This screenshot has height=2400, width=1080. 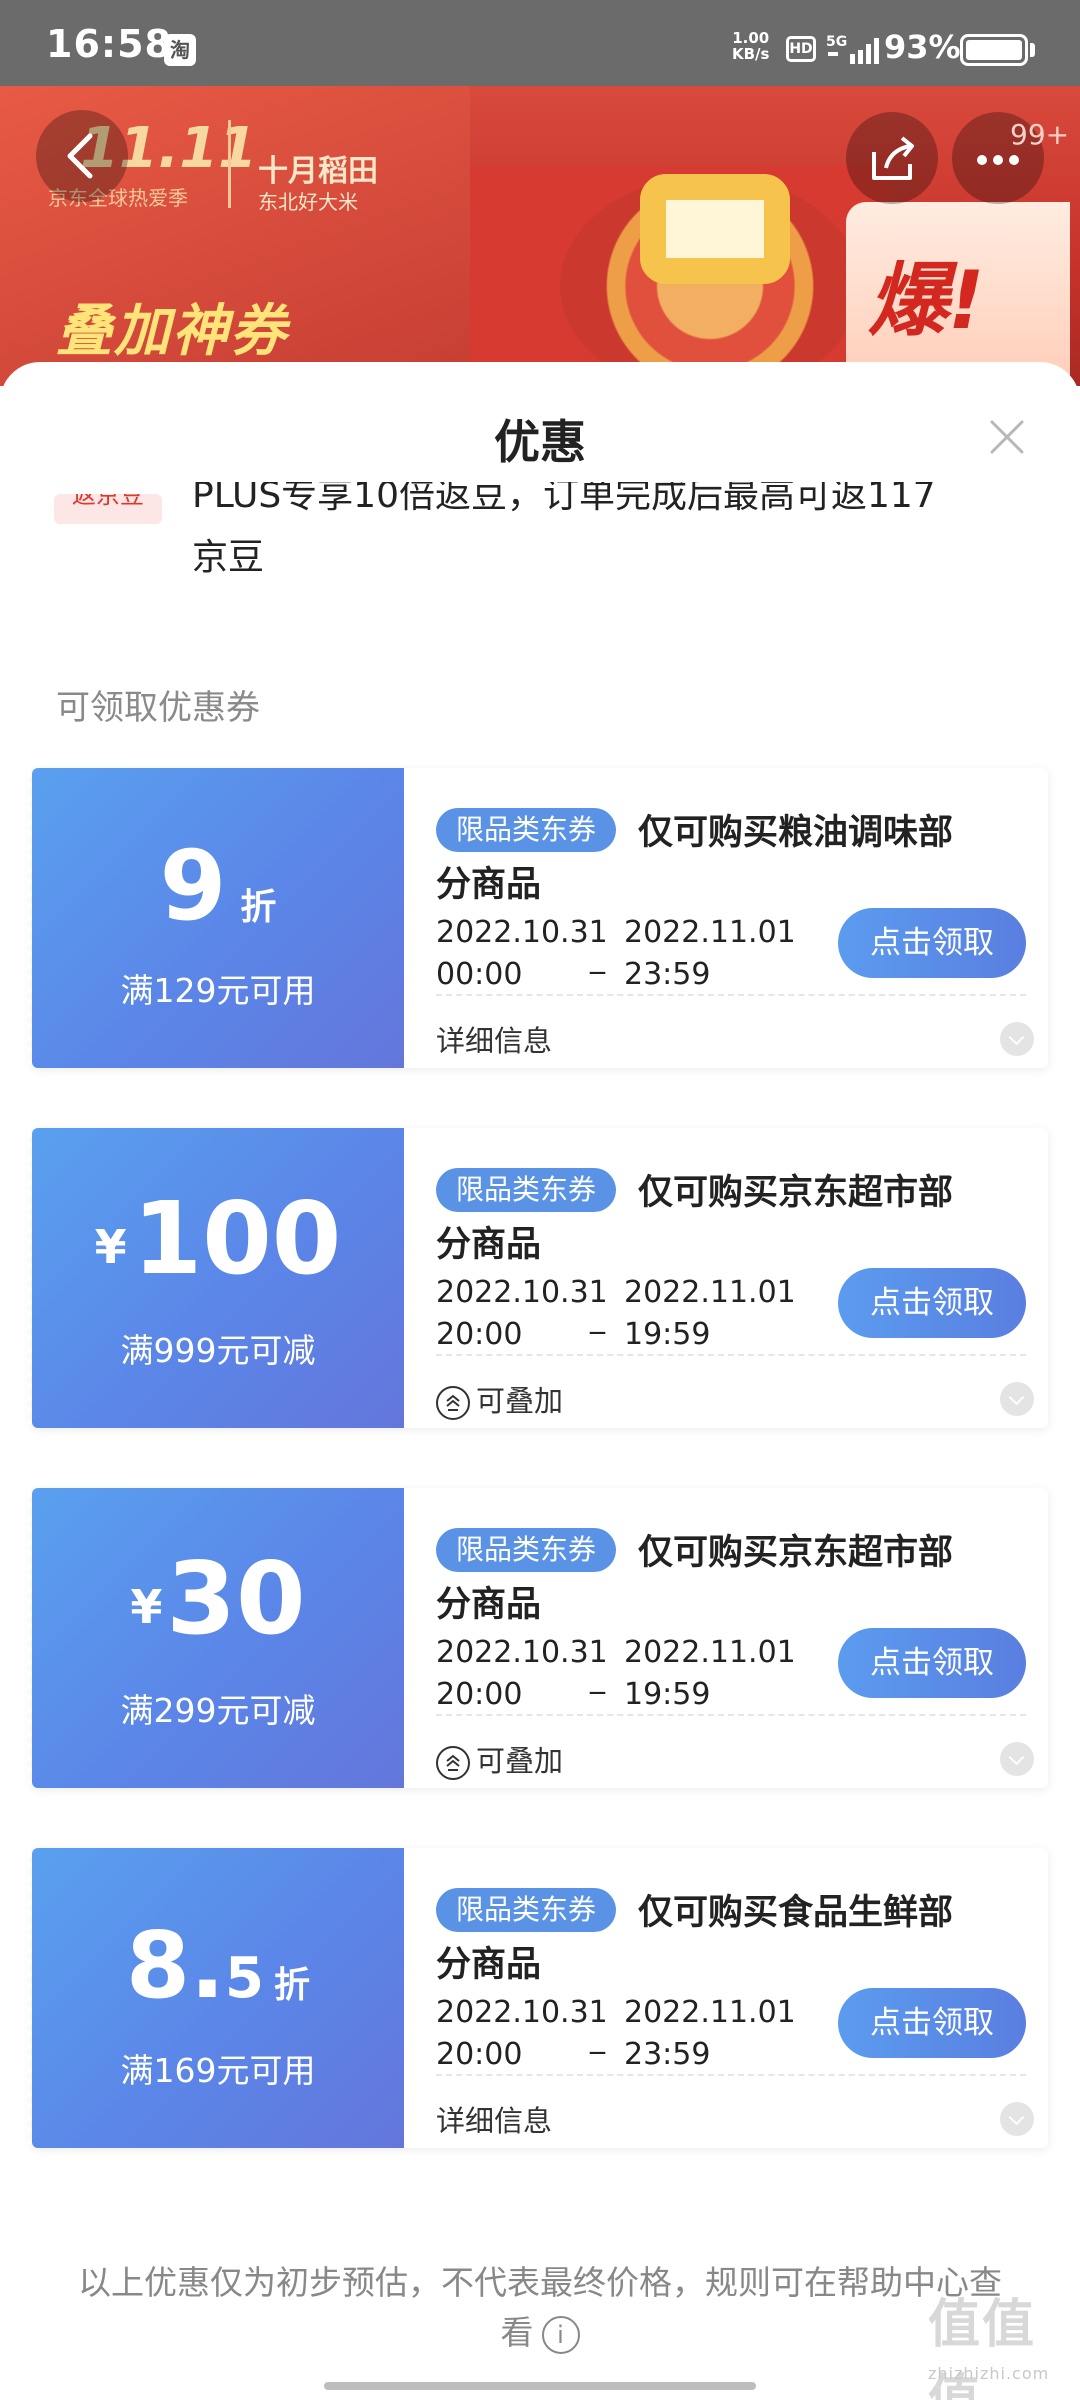 What do you see at coordinates (540, 442) in the screenshot?
I see `sheet-title: 优惠` at bounding box center [540, 442].